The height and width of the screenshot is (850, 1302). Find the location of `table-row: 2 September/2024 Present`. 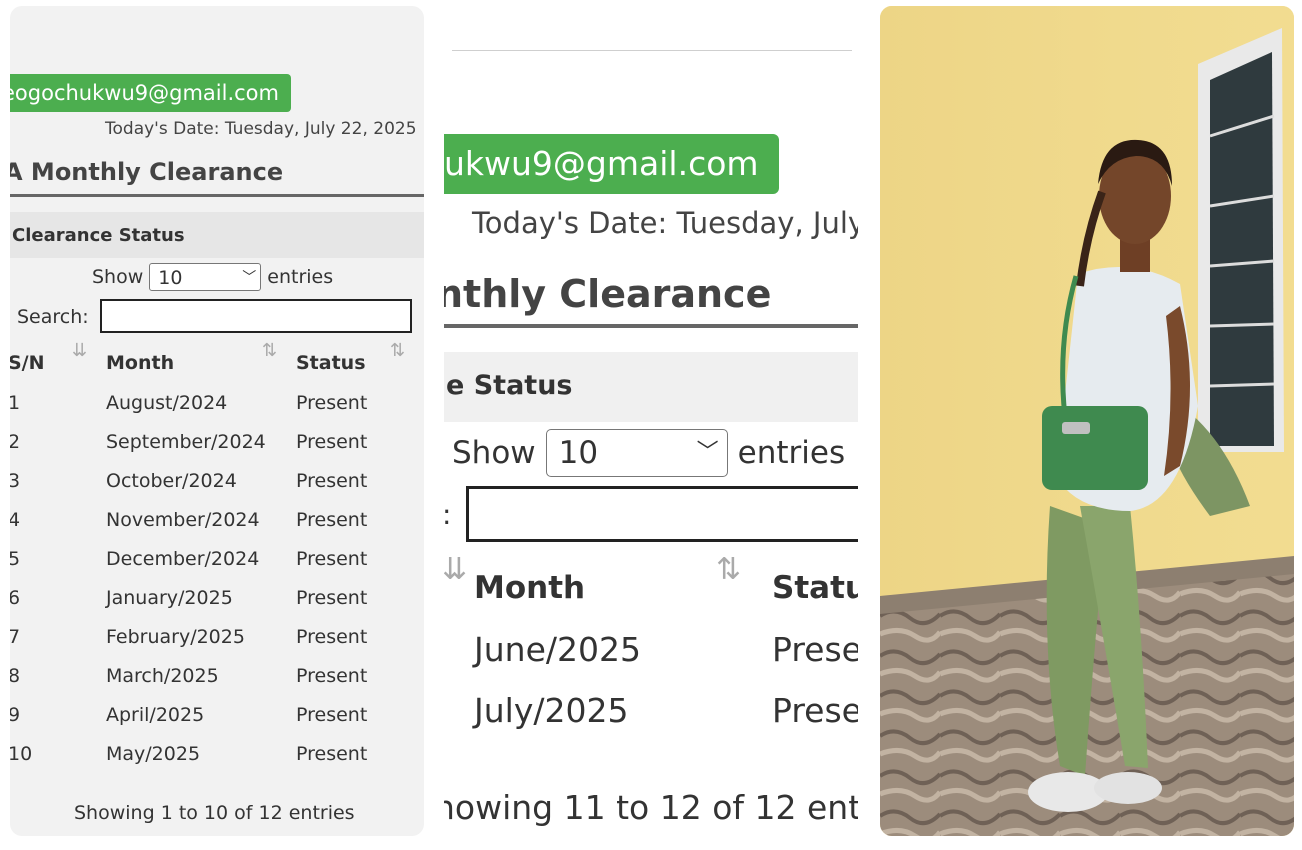

table-row: 2 September/2024 Present is located at coordinates (217, 450).